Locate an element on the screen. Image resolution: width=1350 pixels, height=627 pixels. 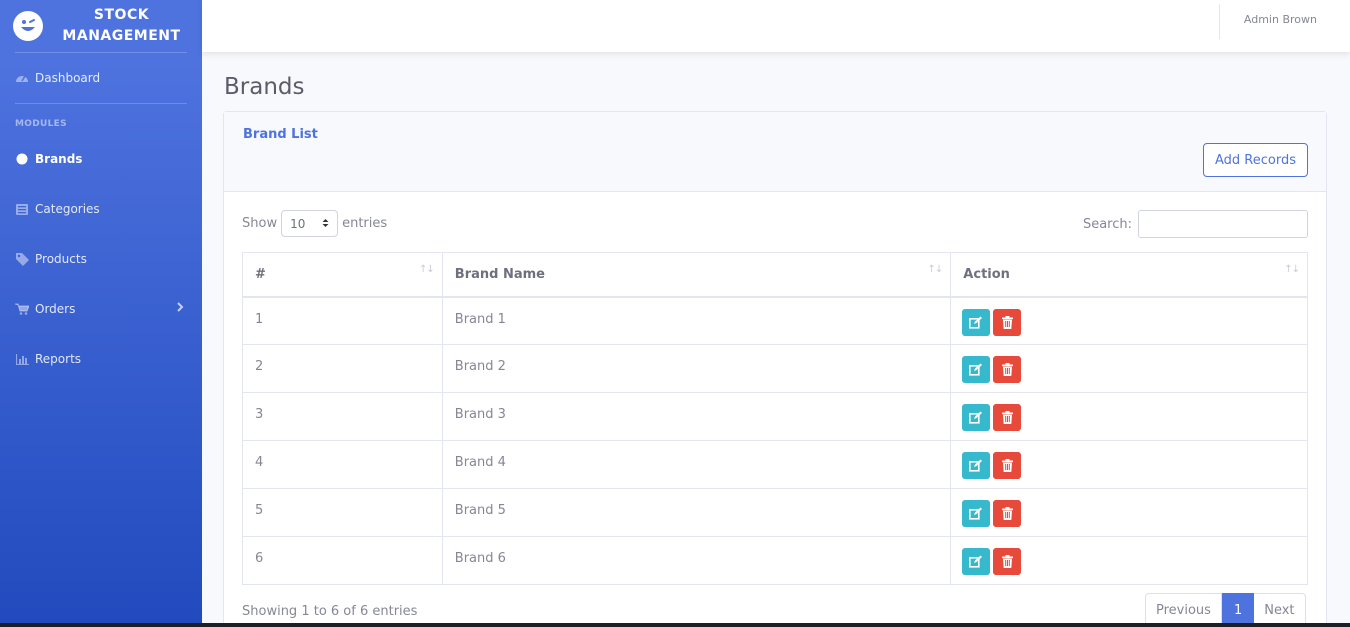
table-row: 4 Brand 4 is located at coordinates (775, 464).